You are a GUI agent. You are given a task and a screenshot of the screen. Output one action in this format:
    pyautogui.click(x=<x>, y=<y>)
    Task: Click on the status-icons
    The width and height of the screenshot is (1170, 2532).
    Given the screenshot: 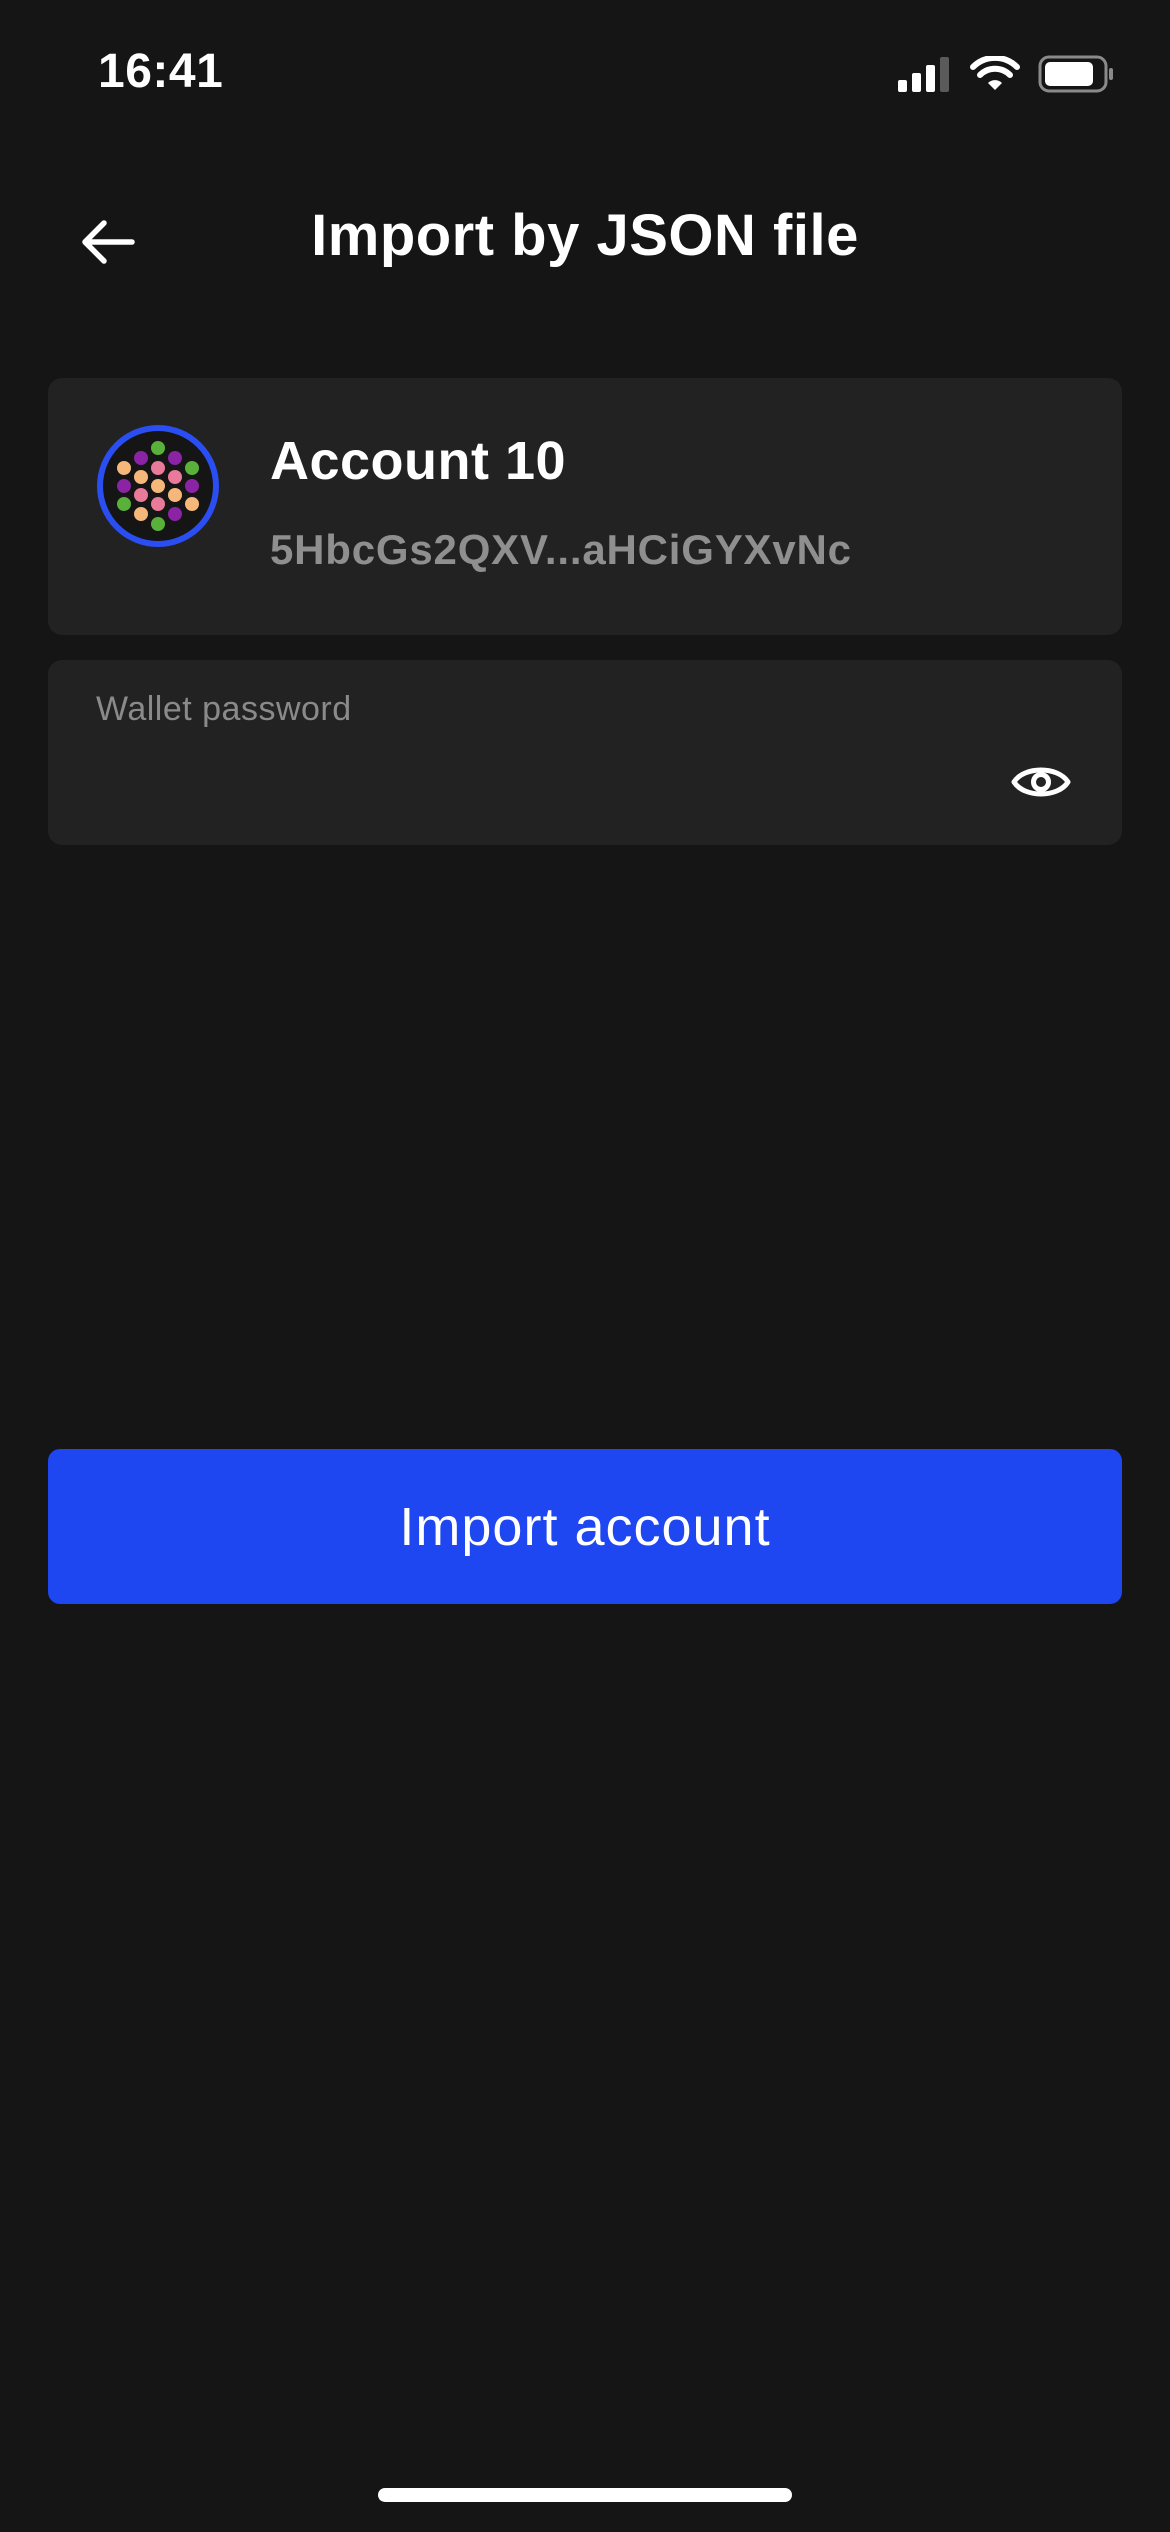 What is the action you would take?
    pyautogui.click(x=1006, y=74)
    